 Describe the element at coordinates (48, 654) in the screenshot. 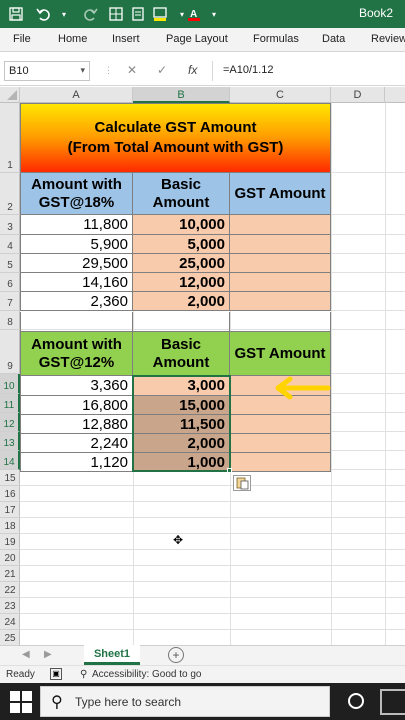

I see `chevron-right-icon: ▶` at that location.